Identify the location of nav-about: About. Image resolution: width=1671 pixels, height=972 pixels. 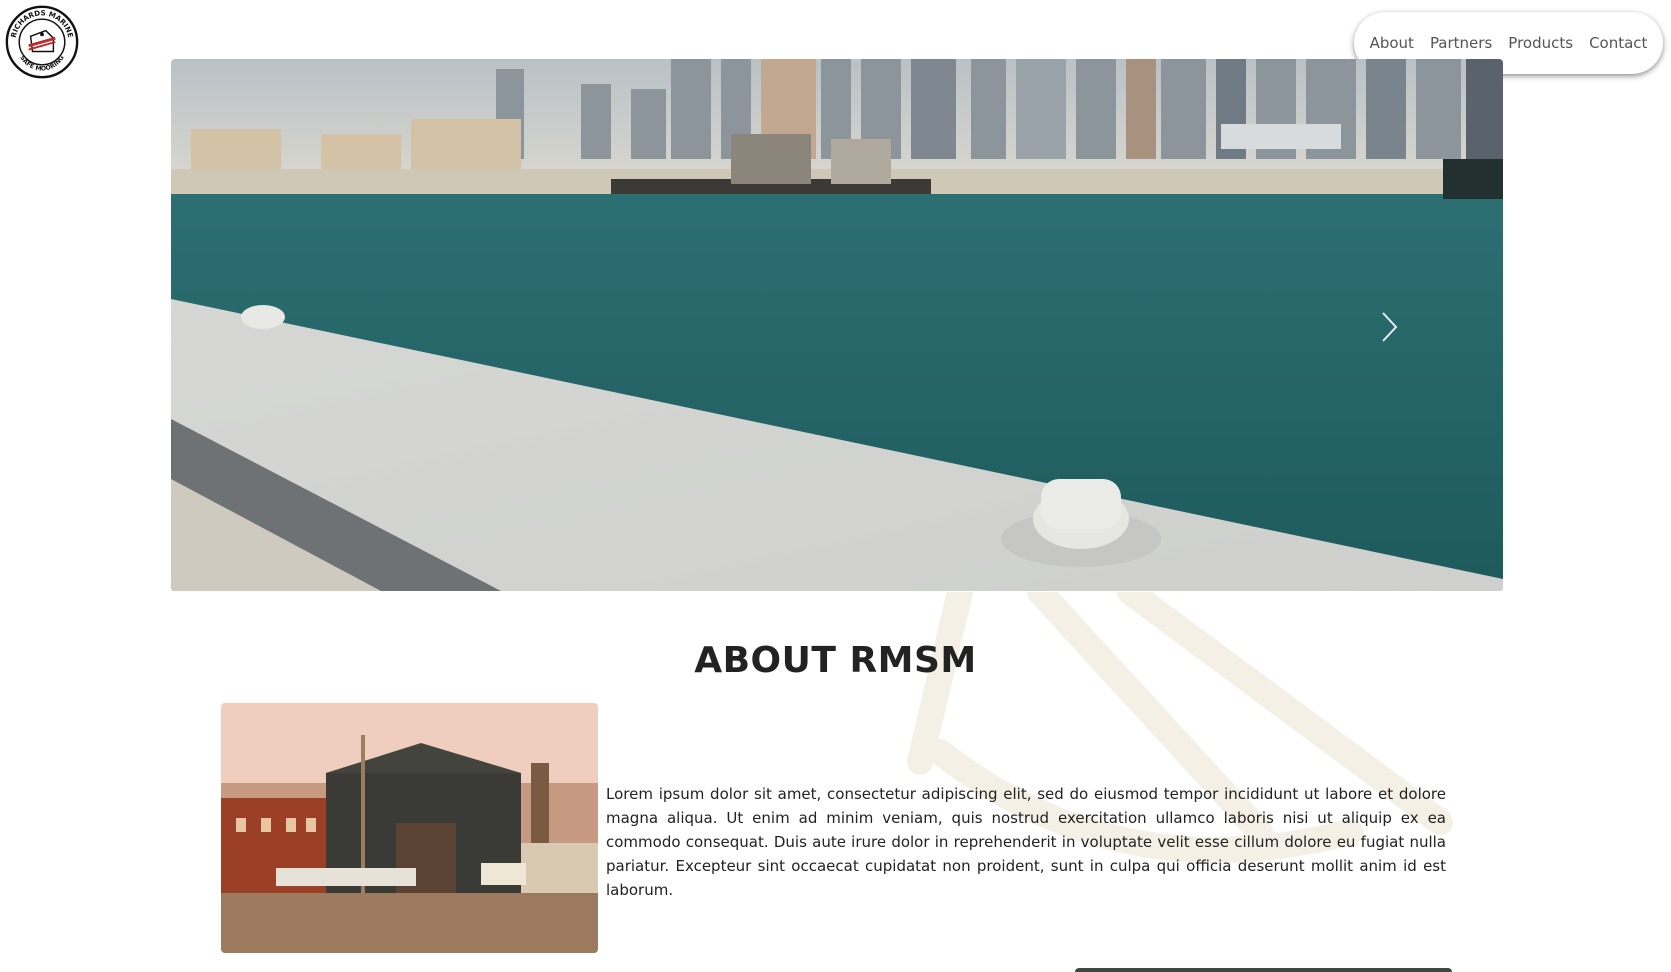
(1392, 43).